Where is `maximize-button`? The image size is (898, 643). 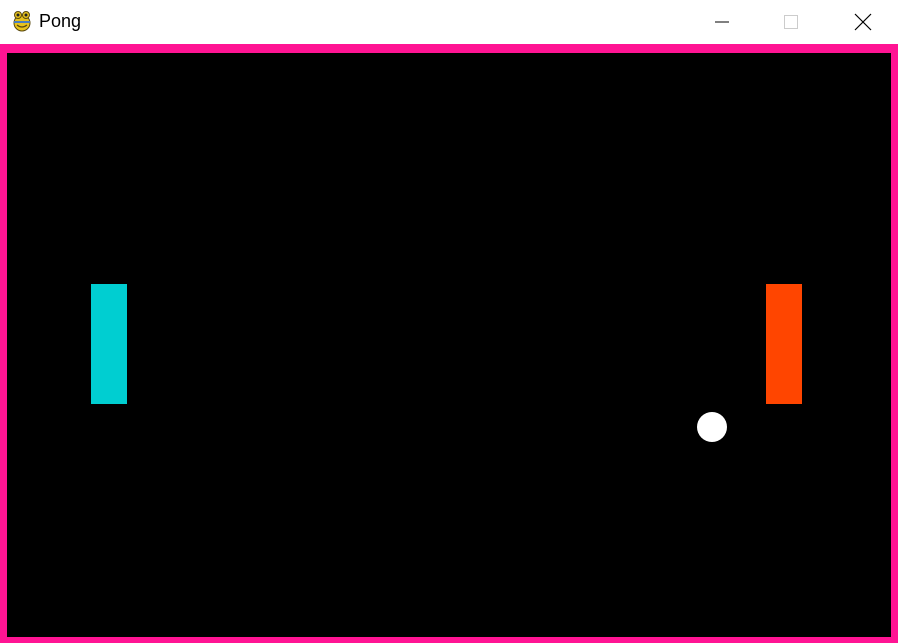
maximize-button is located at coordinates (791, 22).